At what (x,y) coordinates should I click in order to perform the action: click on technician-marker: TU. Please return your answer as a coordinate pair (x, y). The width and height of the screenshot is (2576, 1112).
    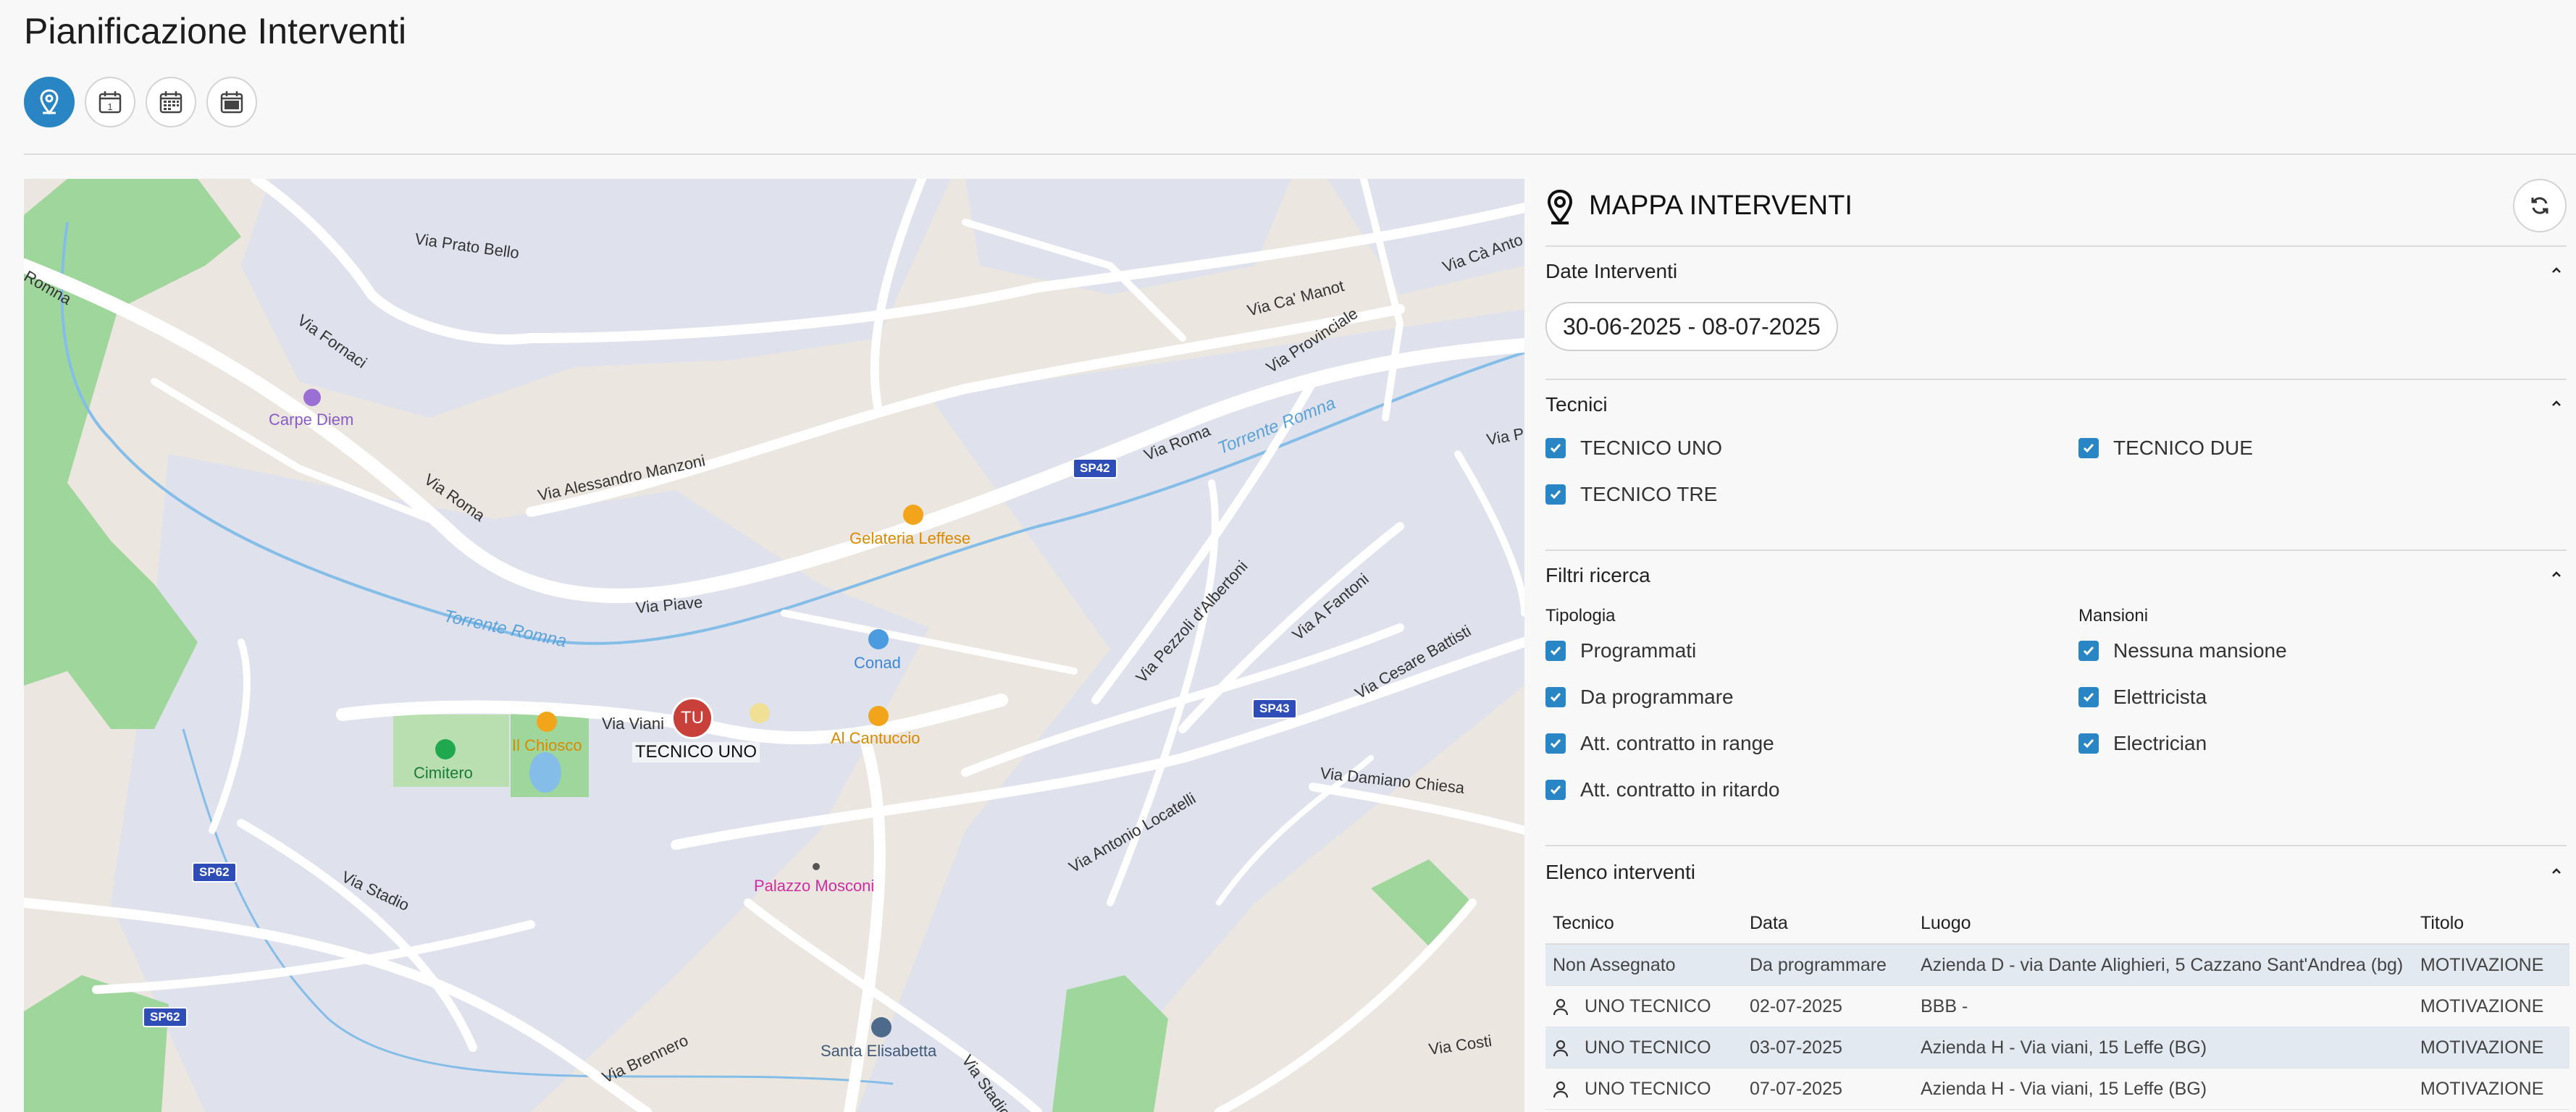
    Looking at the image, I should click on (692, 718).